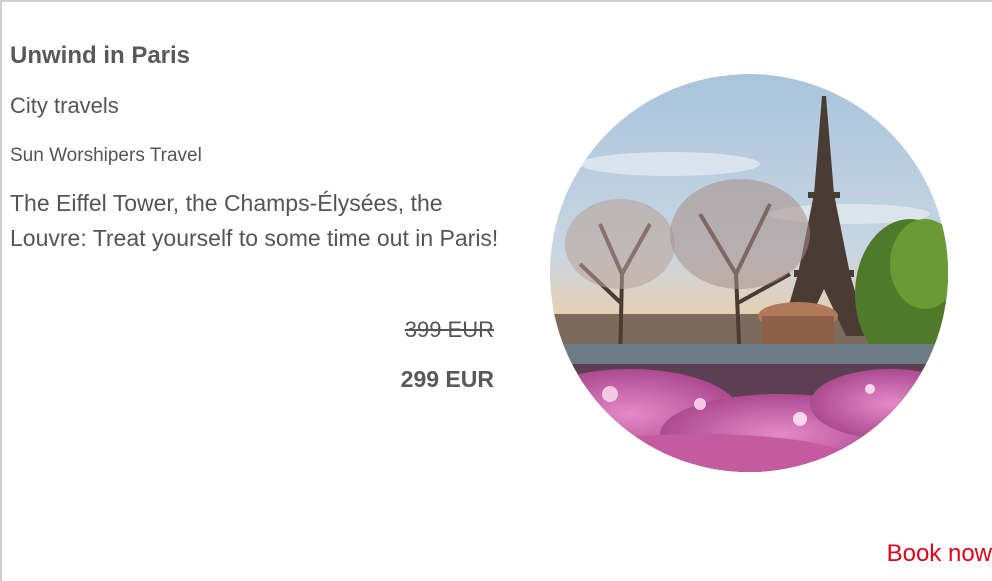  I want to click on book-now-link: Book now, so click(939, 554).